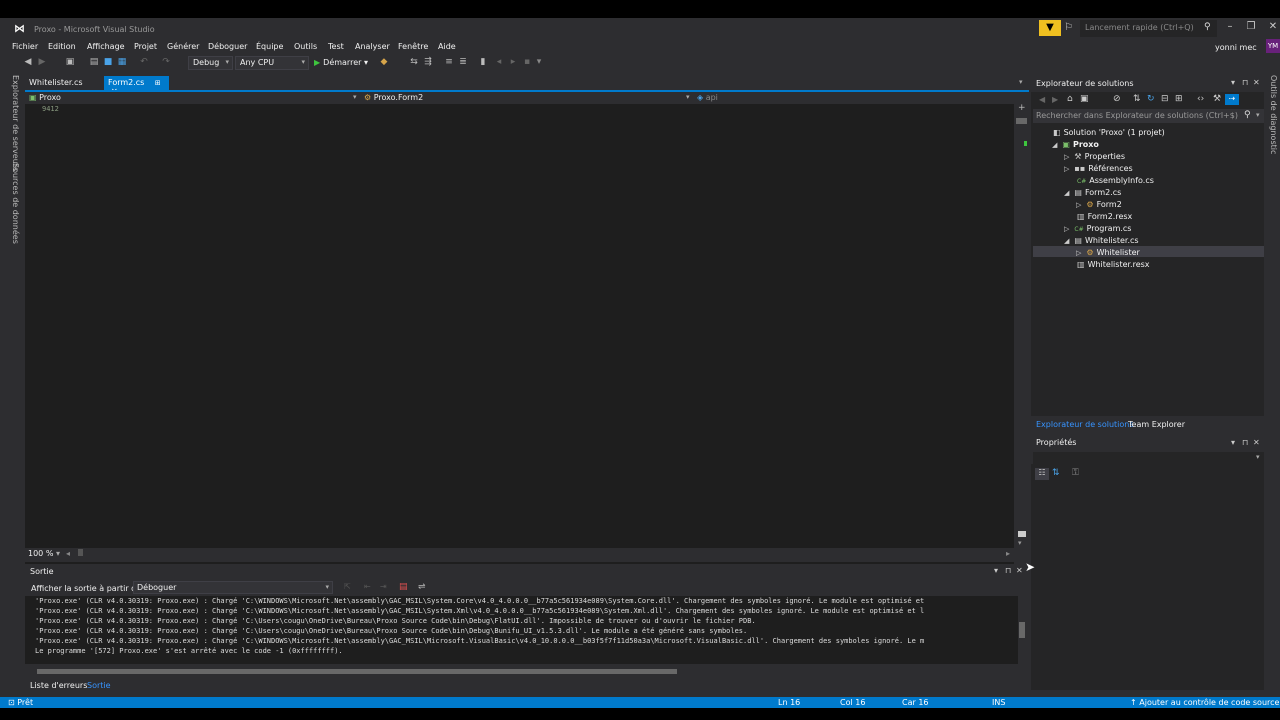  Describe the element at coordinates (1204, 702) in the screenshot. I see `add-source-control-button: ↑ Ajouter au contrôle de code source` at that location.